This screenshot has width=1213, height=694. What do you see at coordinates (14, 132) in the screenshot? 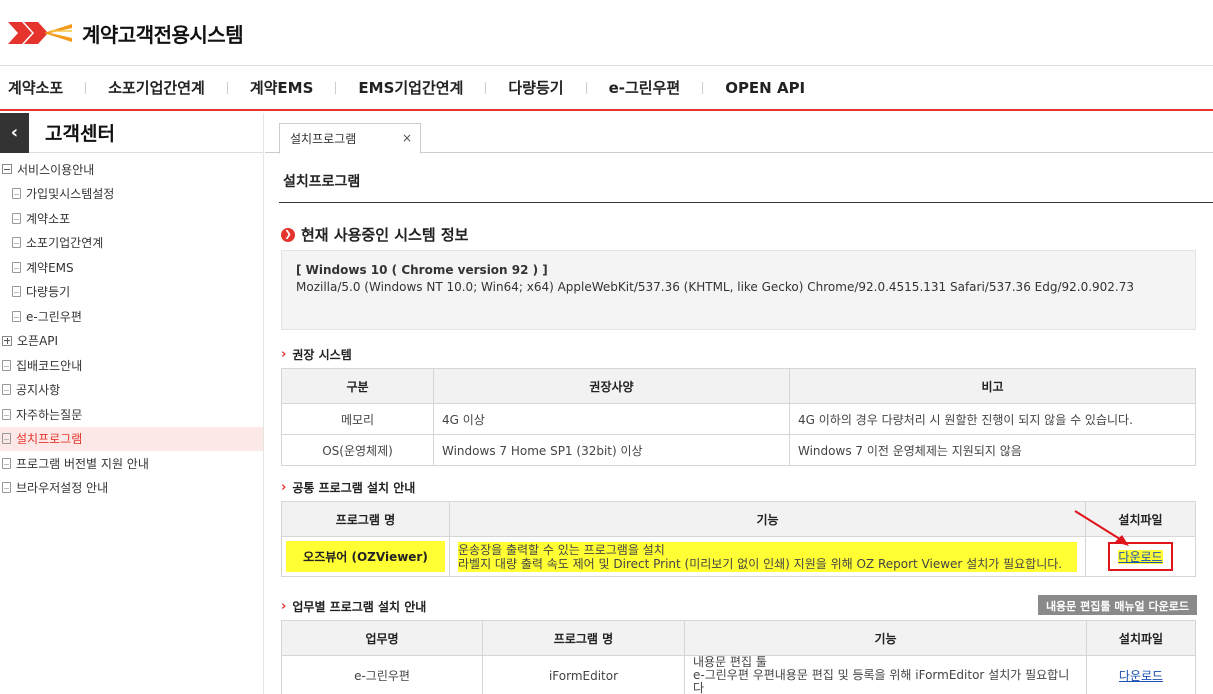
I see `chevron-left-icon: ‹` at bounding box center [14, 132].